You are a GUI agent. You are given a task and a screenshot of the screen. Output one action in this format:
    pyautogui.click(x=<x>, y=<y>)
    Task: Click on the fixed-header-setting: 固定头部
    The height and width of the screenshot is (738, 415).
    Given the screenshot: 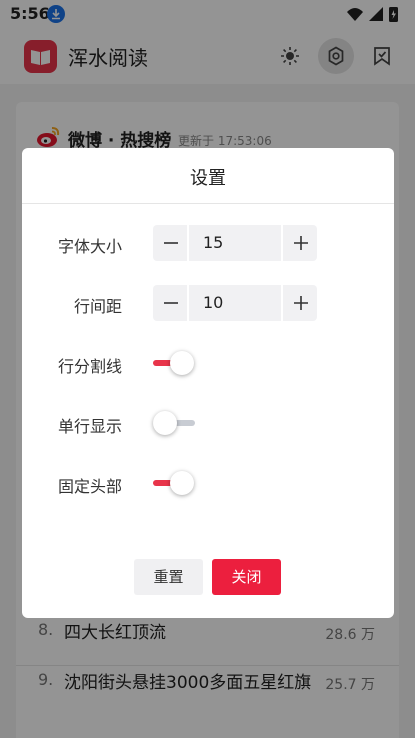 What is the action you would take?
    pyautogui.click(x=208, y=483)
    